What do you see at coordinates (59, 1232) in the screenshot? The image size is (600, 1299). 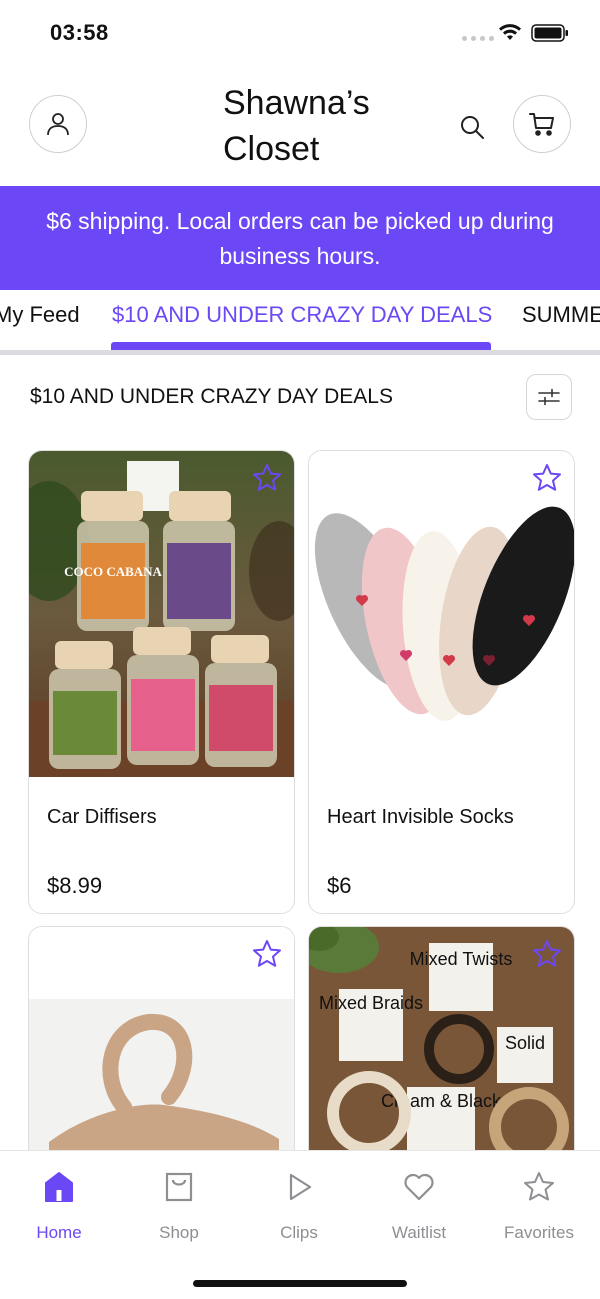 I see `nav-label: Home` at bounding box center [59, 1232].